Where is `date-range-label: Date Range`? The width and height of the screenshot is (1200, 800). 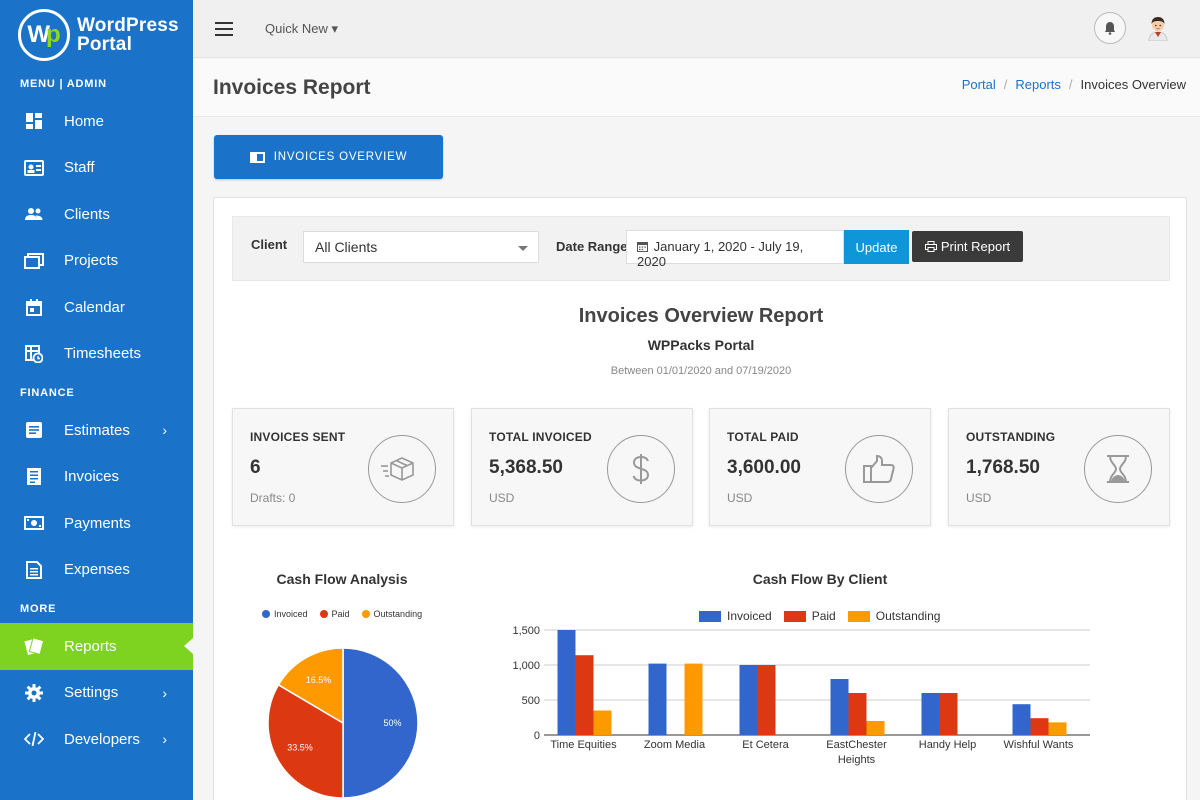 date-range-label: Date Range is located at coordinates (592, 246).